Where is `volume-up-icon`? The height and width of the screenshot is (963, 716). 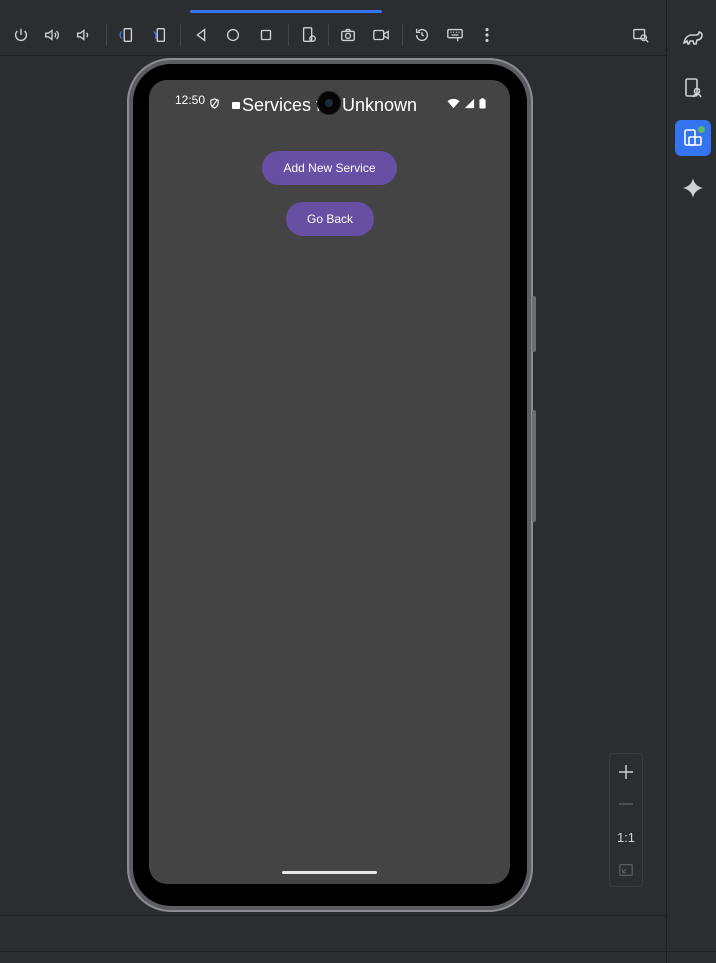
volume-up-icon is located at coordinates (52, 35).